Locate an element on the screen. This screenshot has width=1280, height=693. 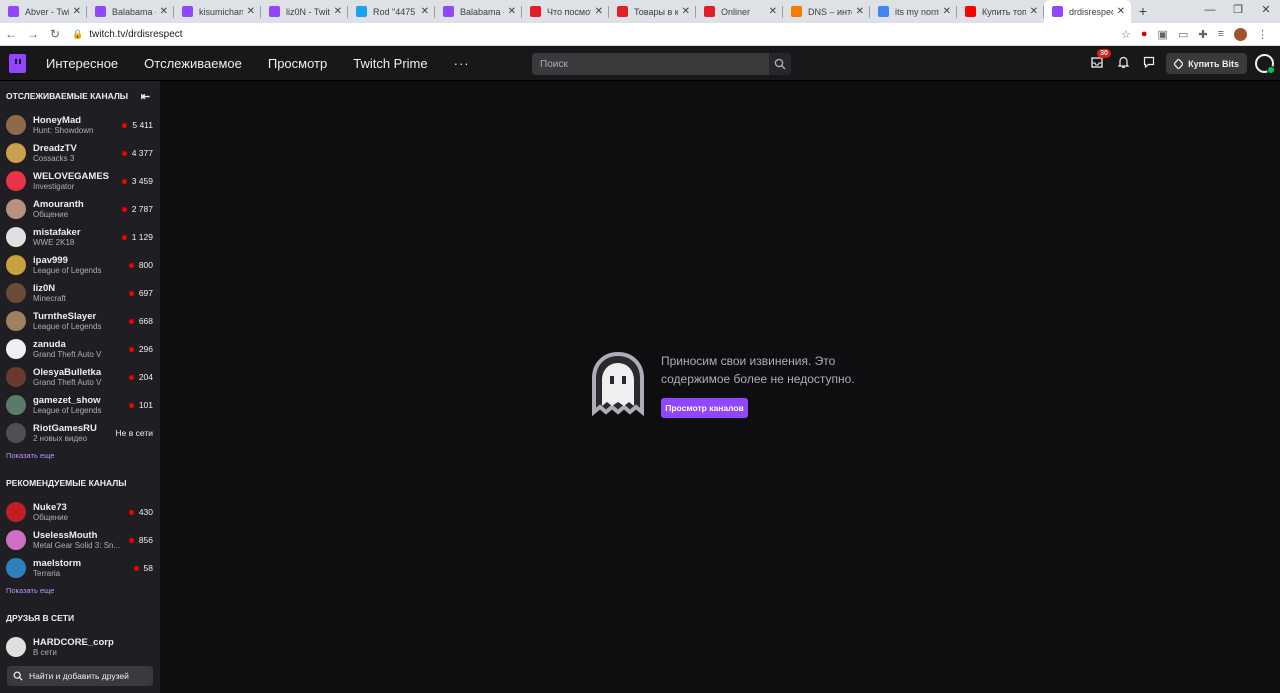
browser-tab: DNS – интер ✕ is located at coordinates (826, 11).